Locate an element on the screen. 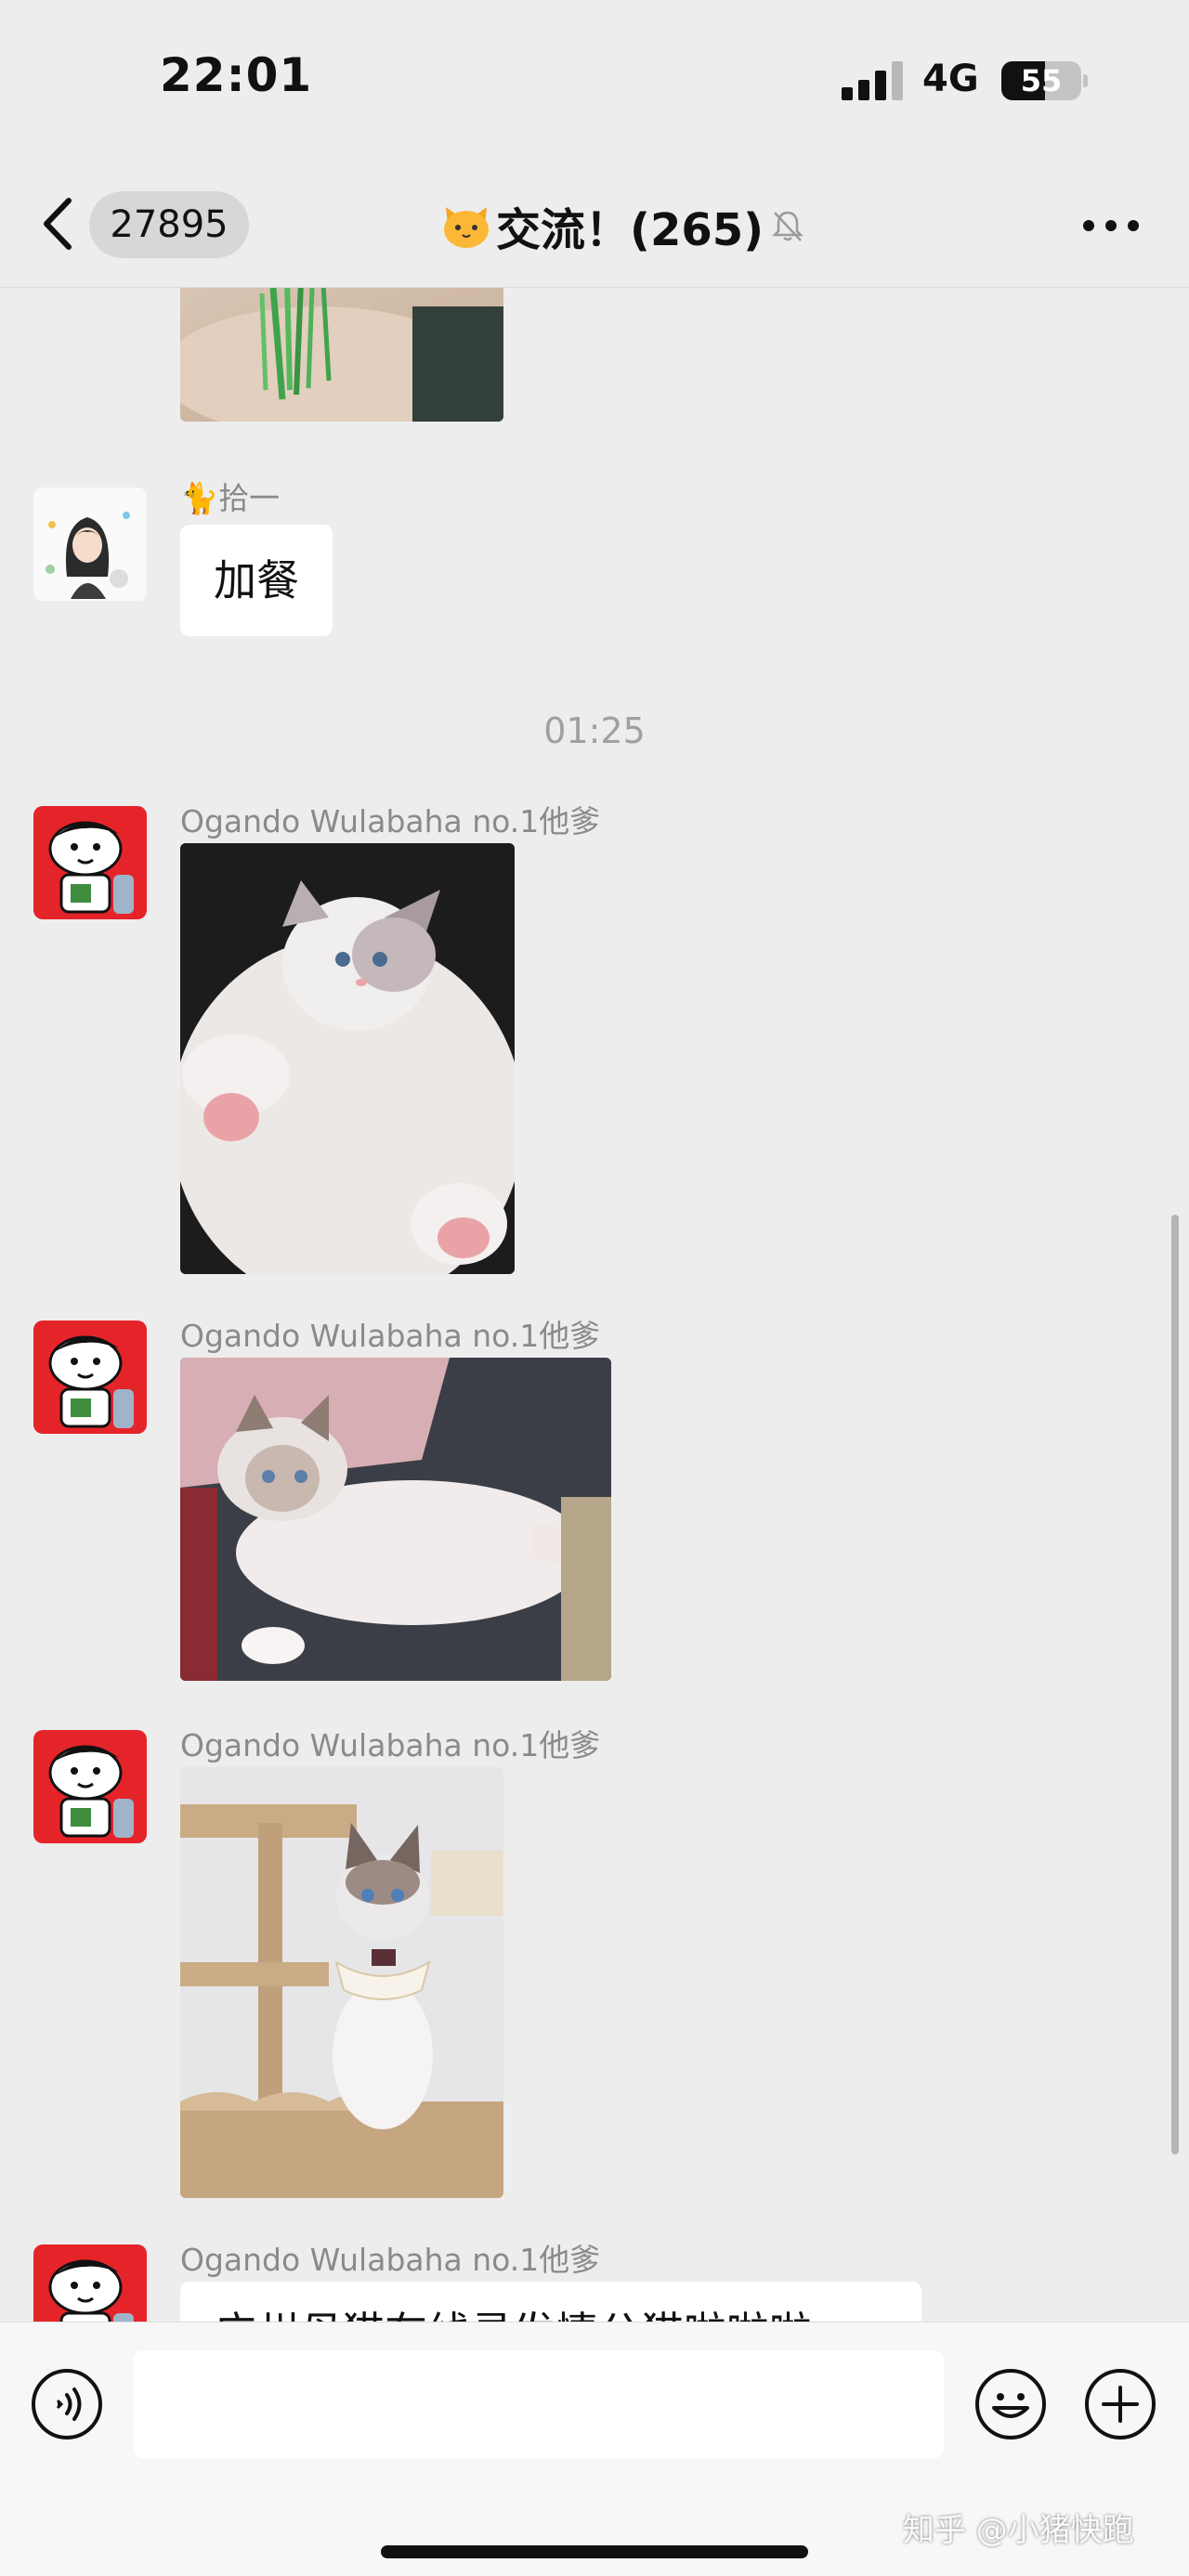 The width and height of the screenshot is (1189, 2576). message-image-grass is located at coordinates (341, 355).